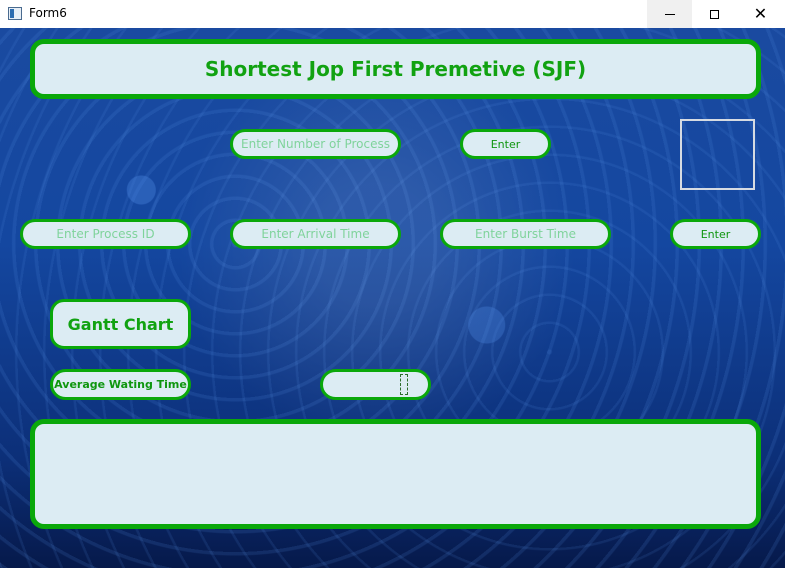  I want to click on enter-process-details-button: Enter, so click(715, 234).